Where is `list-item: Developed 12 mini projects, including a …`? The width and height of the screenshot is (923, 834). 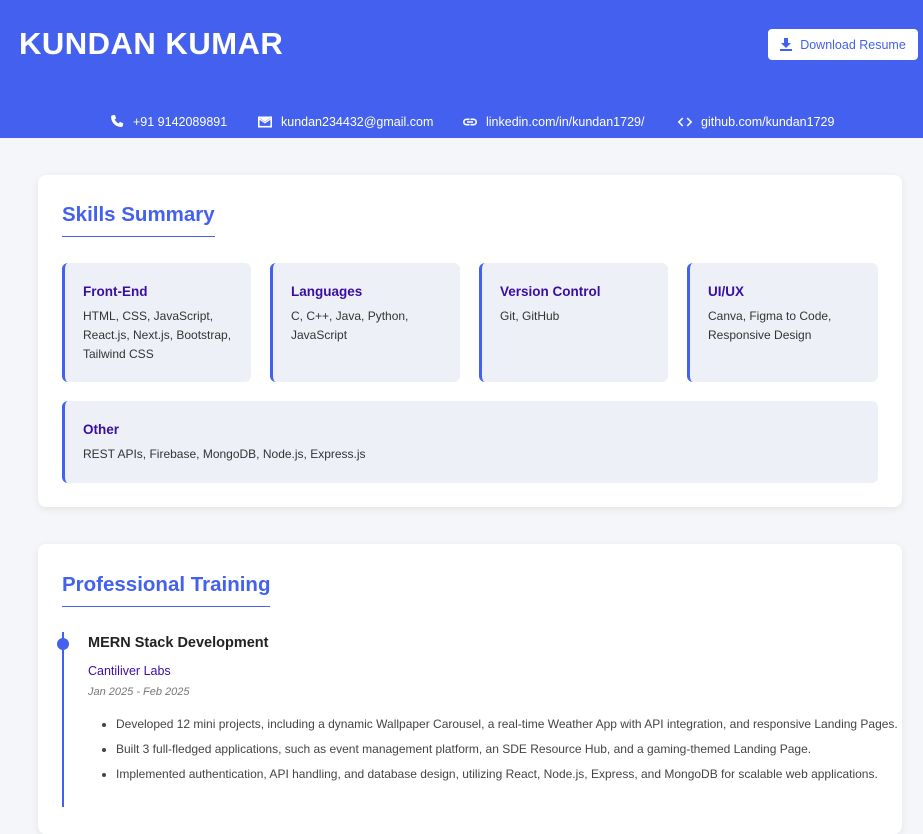
list-item: Developed 12 mini projects, including a … is located at coordinates (516, 724).